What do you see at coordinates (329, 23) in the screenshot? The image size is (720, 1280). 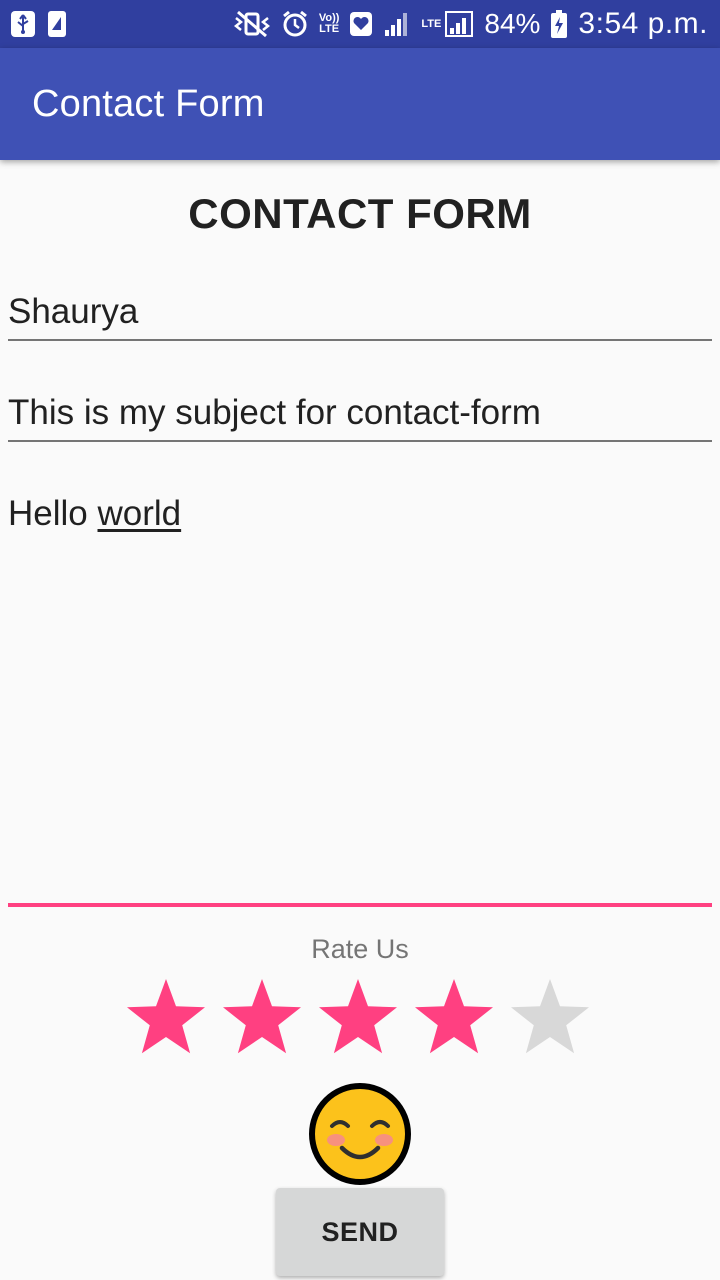 I see `volte-icon: Vo)) LTE` at bounding box center [329, 23].